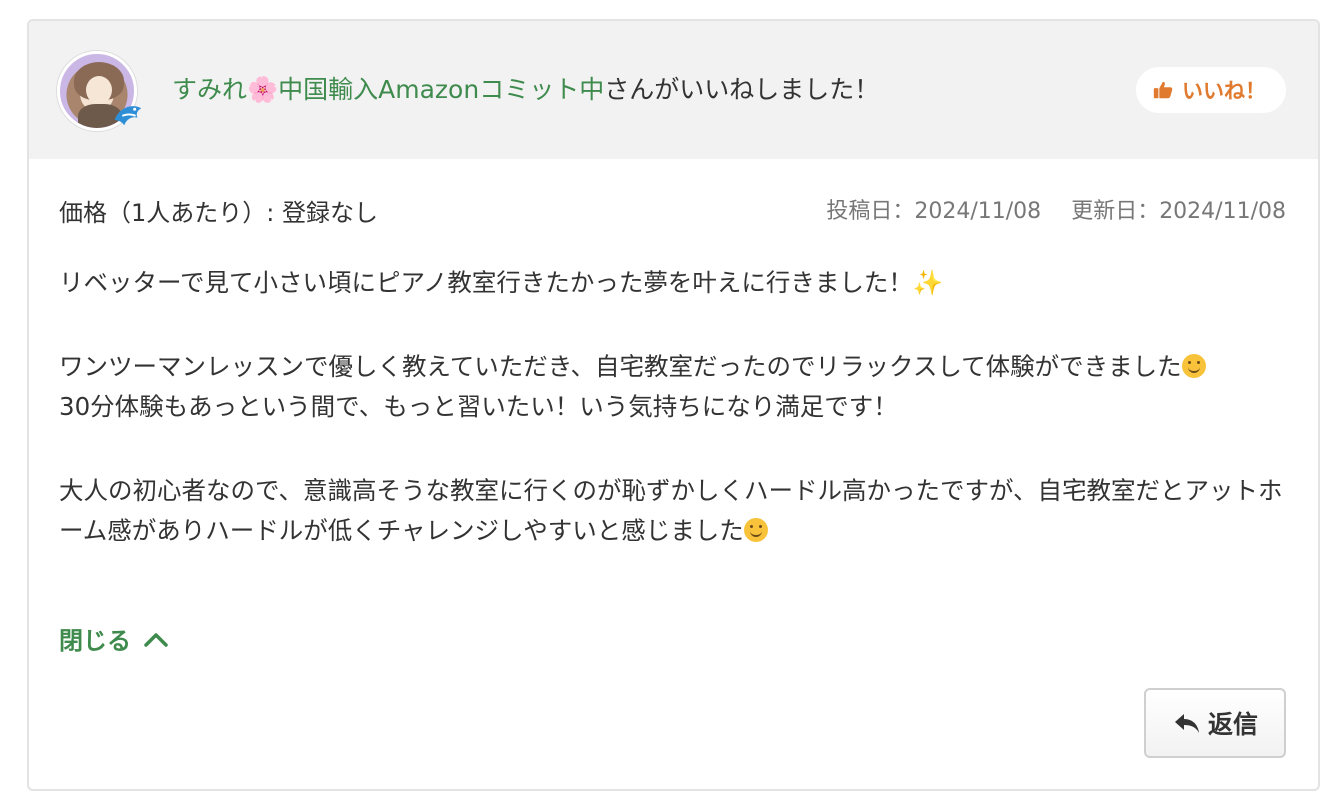  Describe the element at coordinates (1232, 724) in the screenshot. I see `reply-button-label: 返信` at that location.